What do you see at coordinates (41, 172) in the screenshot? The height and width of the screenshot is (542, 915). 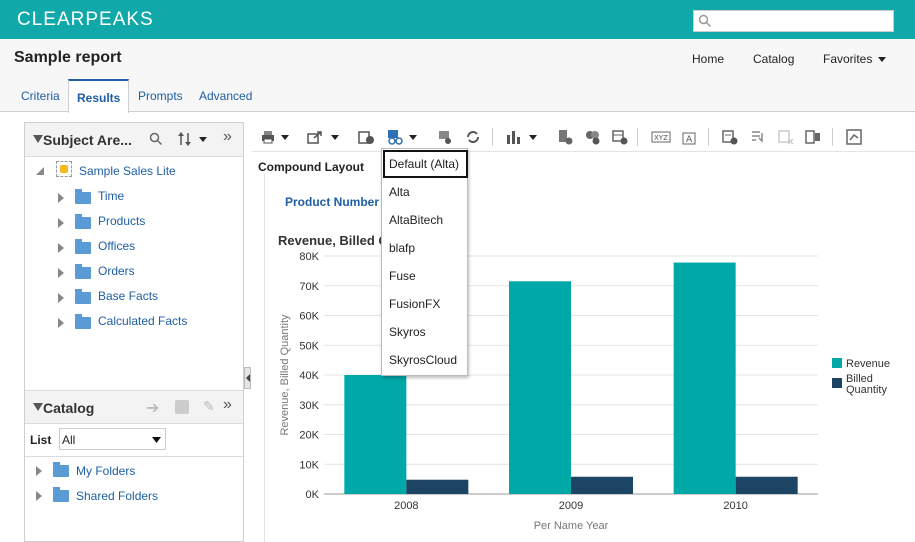 I see `expanded-triangle-icon` at bounding box center [41, 172].